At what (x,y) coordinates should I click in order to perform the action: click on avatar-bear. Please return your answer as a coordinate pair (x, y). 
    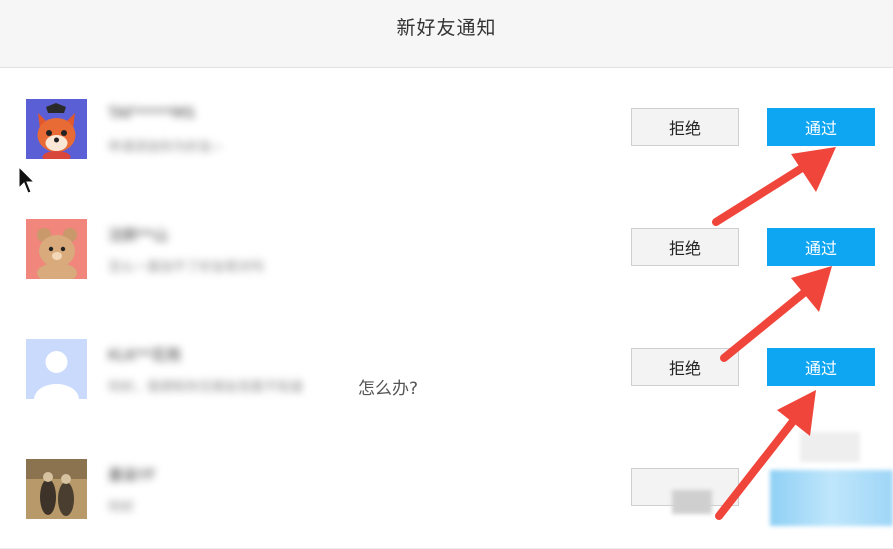
    Looking at the image, I should click on (56, 249).